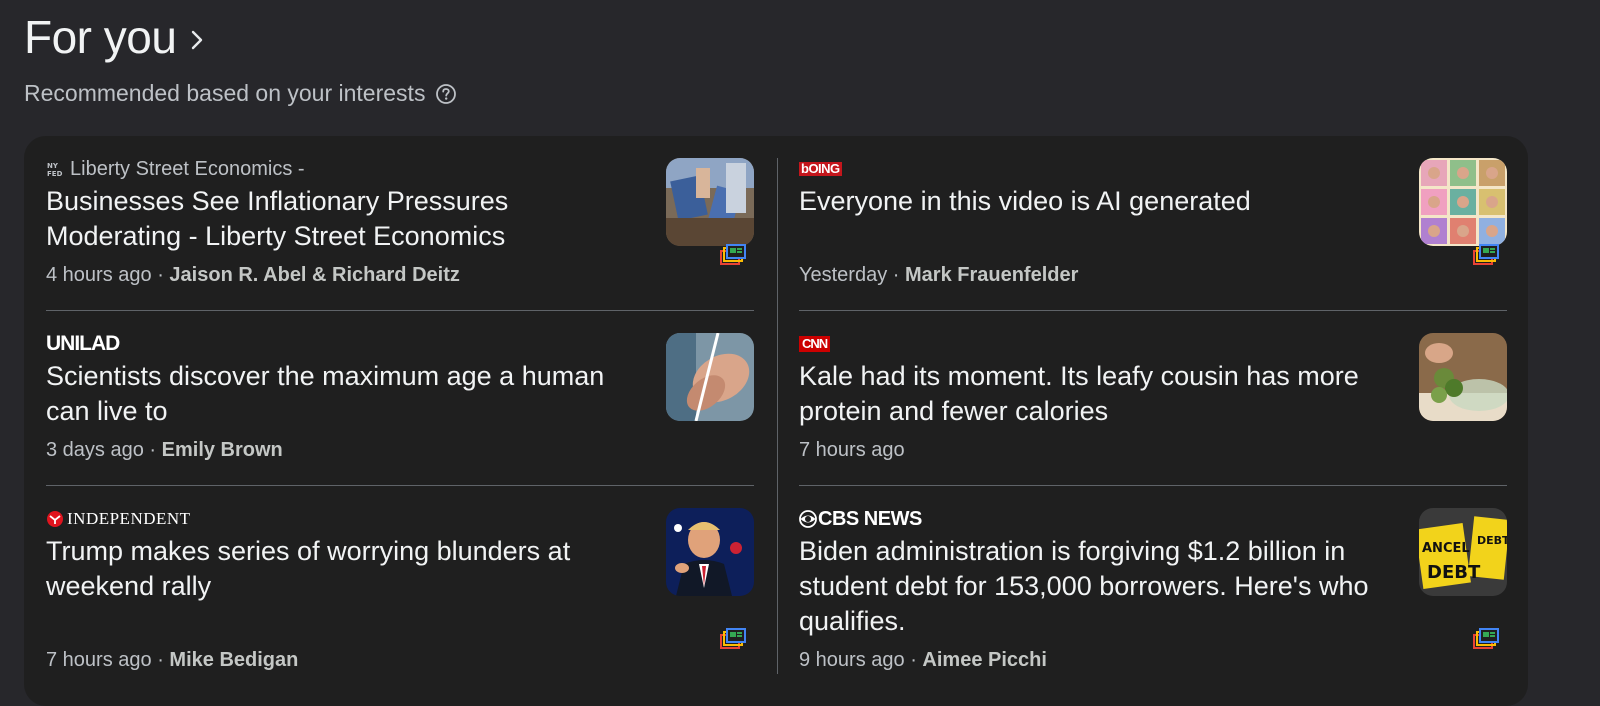 The image size is (1600, 706). I want to click on story-author: Aimee Picchi, so click(984, 660).